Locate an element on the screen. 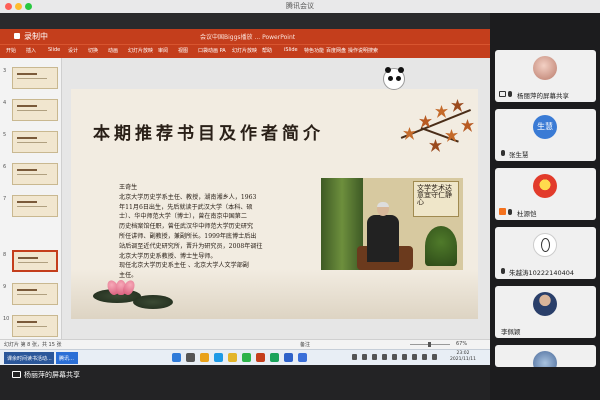 The height and width of the screenshot is (400, 600). meeting-app-icon is located at coordinates (302, 357).